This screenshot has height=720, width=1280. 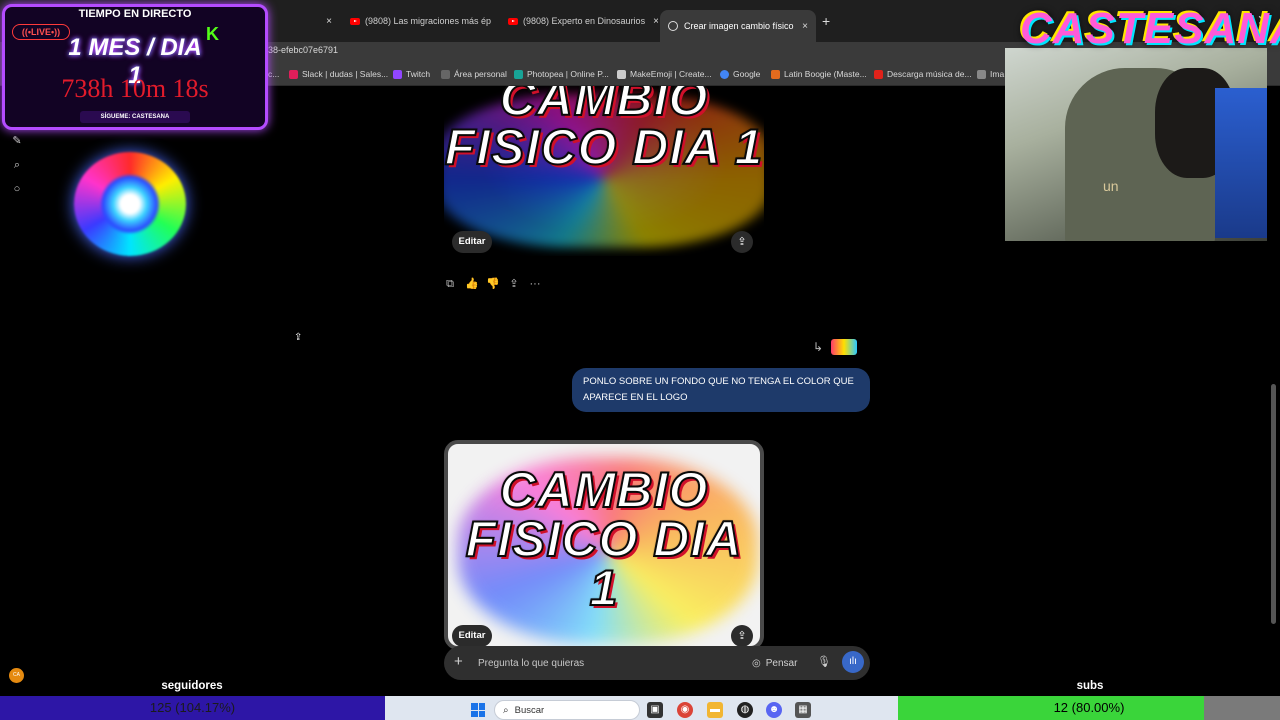 What do you see at coordinates (775, 74) in the screenshot?
I see `music-icon` at bounding box center [775, 74].